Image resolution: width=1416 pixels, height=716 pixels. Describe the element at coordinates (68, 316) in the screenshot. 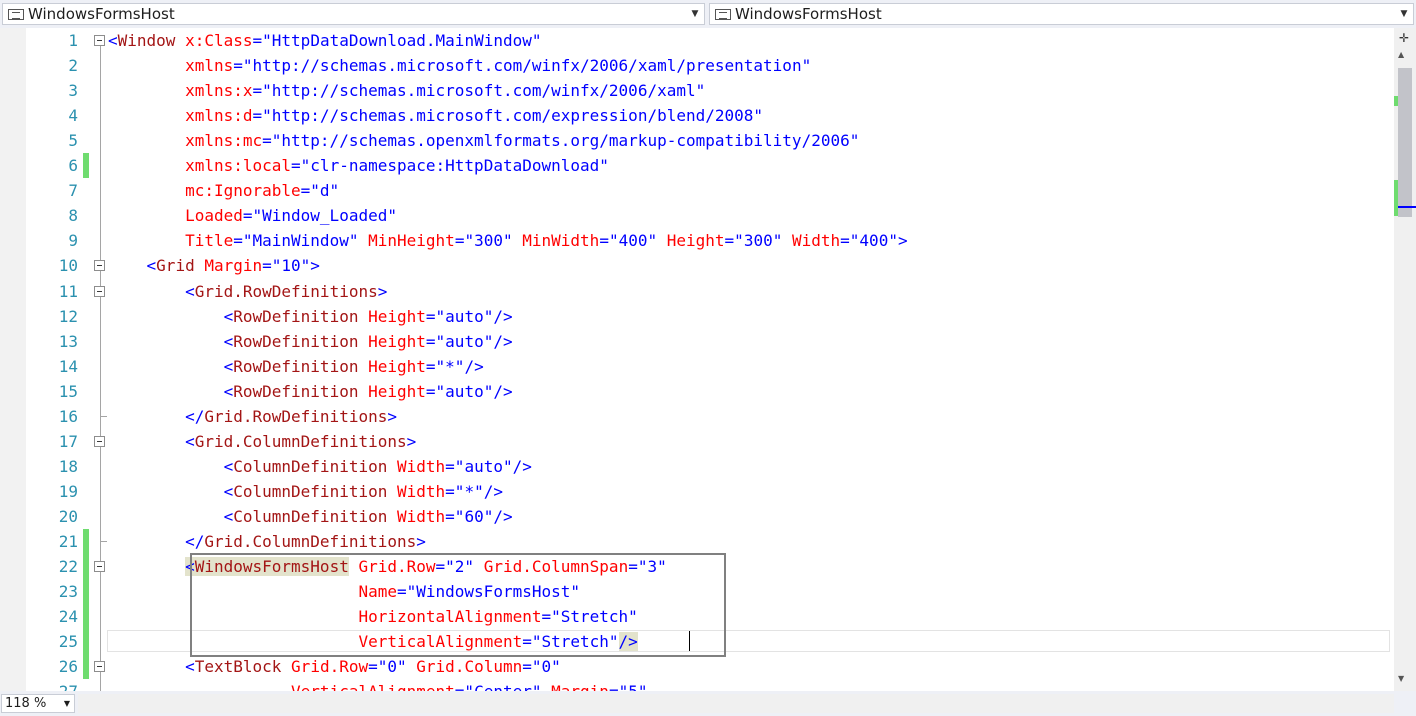

I see `line-number: 12` at that location.